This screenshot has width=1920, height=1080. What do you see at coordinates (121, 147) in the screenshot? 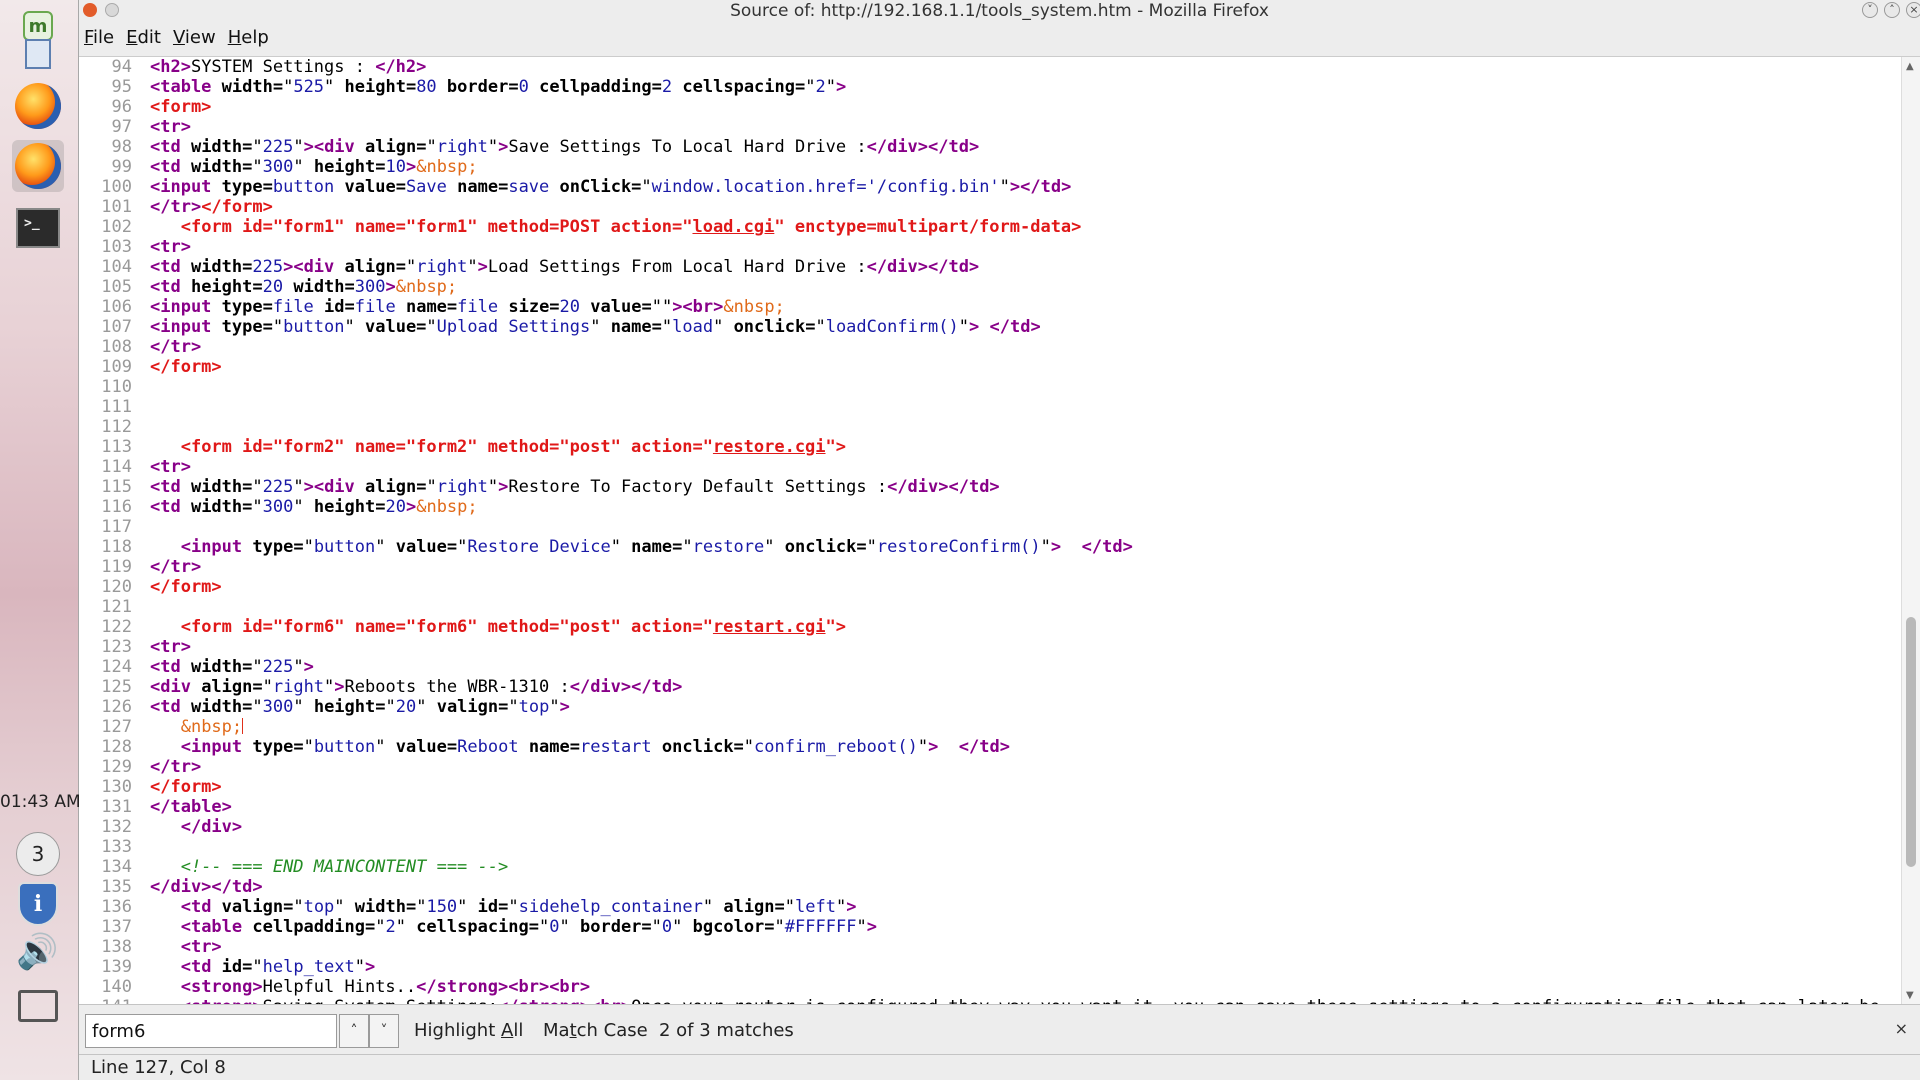
I see `line-number: 98` at bounding box center [121, 147].